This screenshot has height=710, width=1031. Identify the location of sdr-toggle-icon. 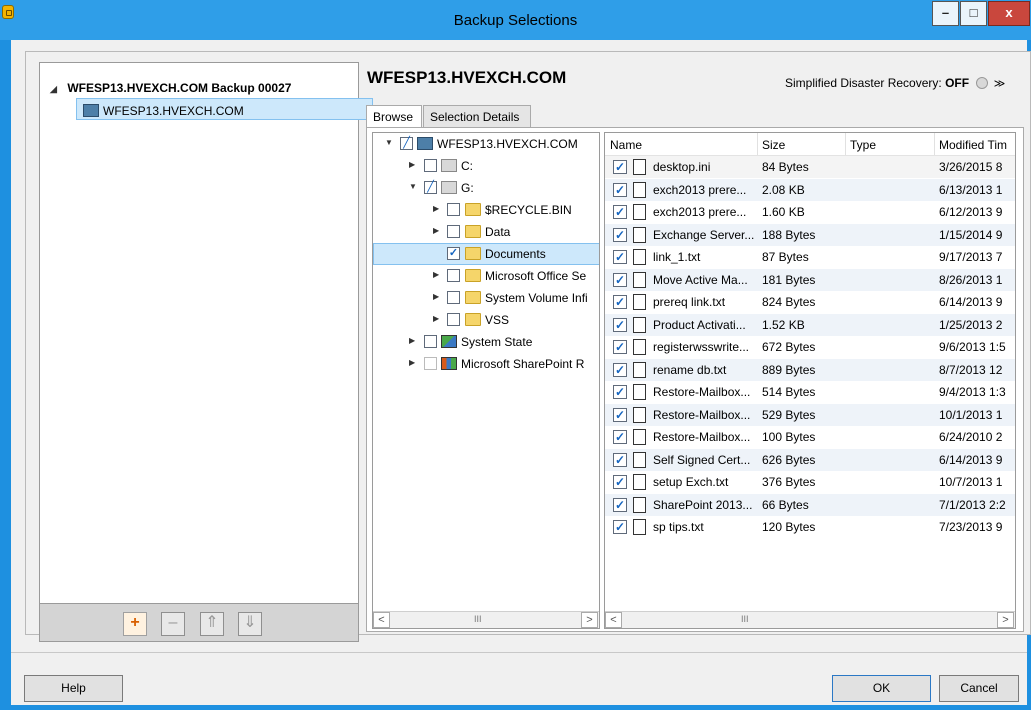
(982, 83).